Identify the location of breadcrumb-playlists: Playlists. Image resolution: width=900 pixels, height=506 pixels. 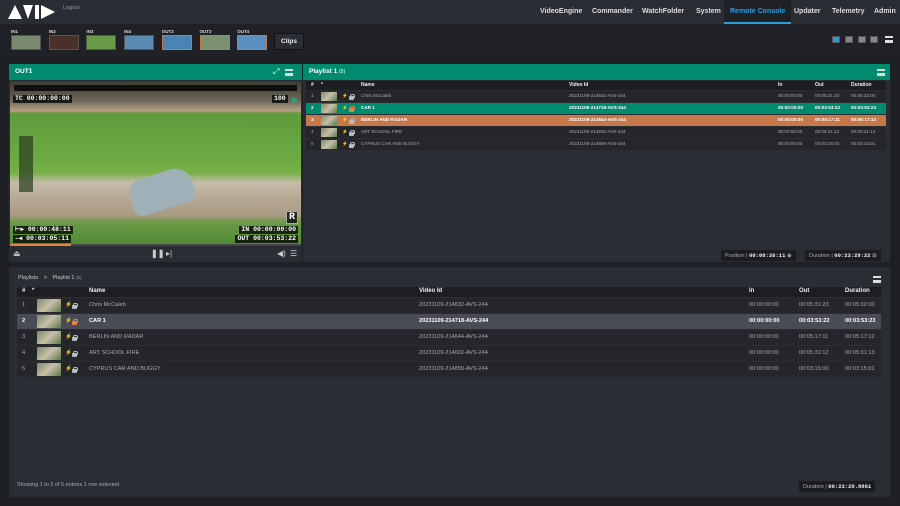
(28, 278).